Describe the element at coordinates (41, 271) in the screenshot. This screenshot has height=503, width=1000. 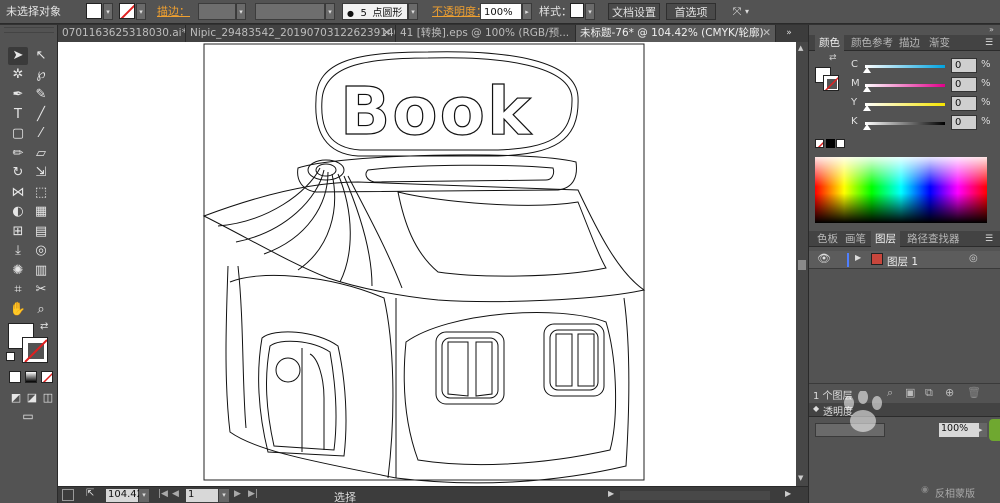
I see `column-graph-tool-icon: ▥` at that location.